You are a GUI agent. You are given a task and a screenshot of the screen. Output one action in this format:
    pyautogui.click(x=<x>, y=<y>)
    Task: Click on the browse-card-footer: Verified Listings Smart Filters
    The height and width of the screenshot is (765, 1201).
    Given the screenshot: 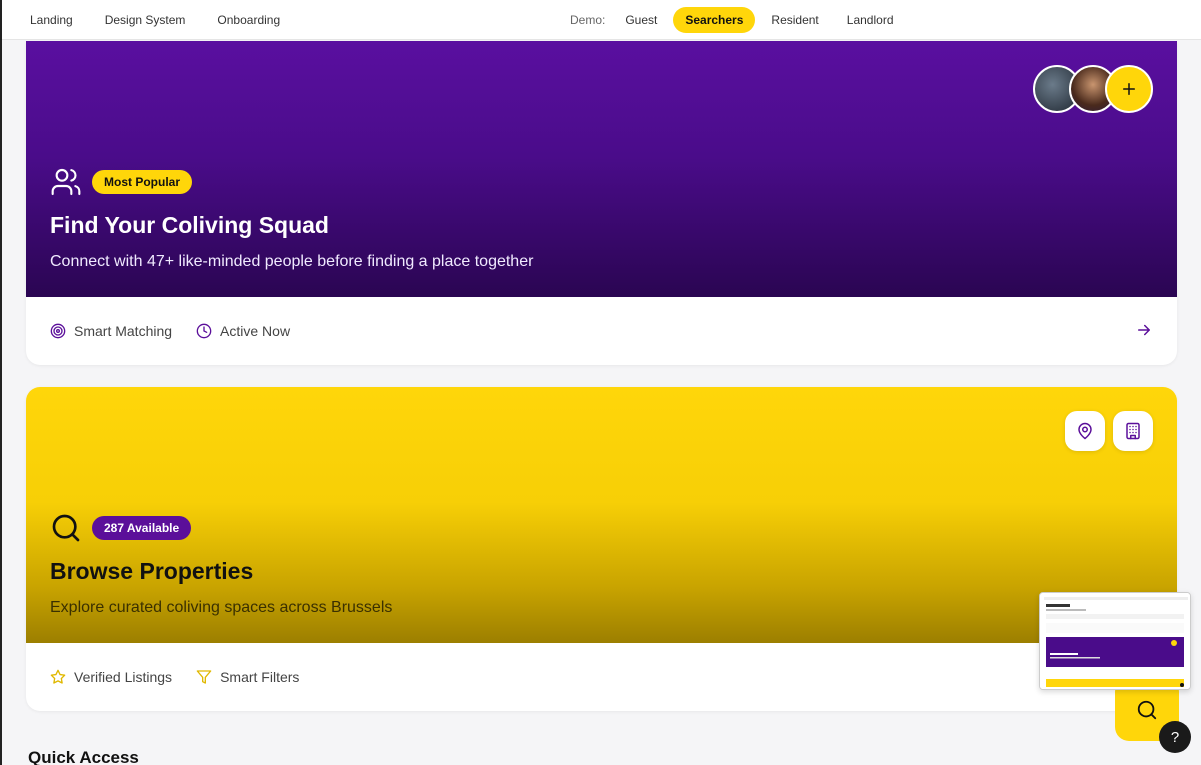 What is the action you would take?
    pyautogui.click(x=601, y=677)
    